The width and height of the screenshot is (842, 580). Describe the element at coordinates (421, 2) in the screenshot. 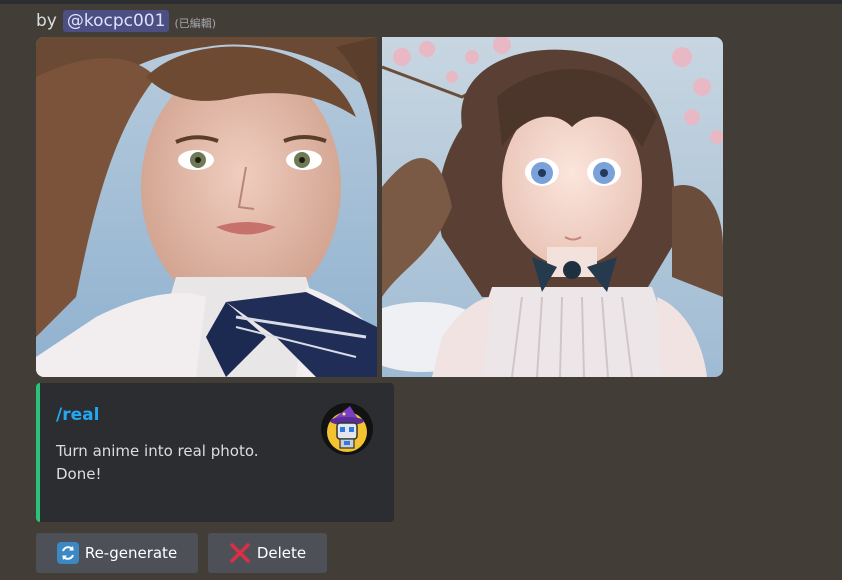

I see `top-divider` at that location.